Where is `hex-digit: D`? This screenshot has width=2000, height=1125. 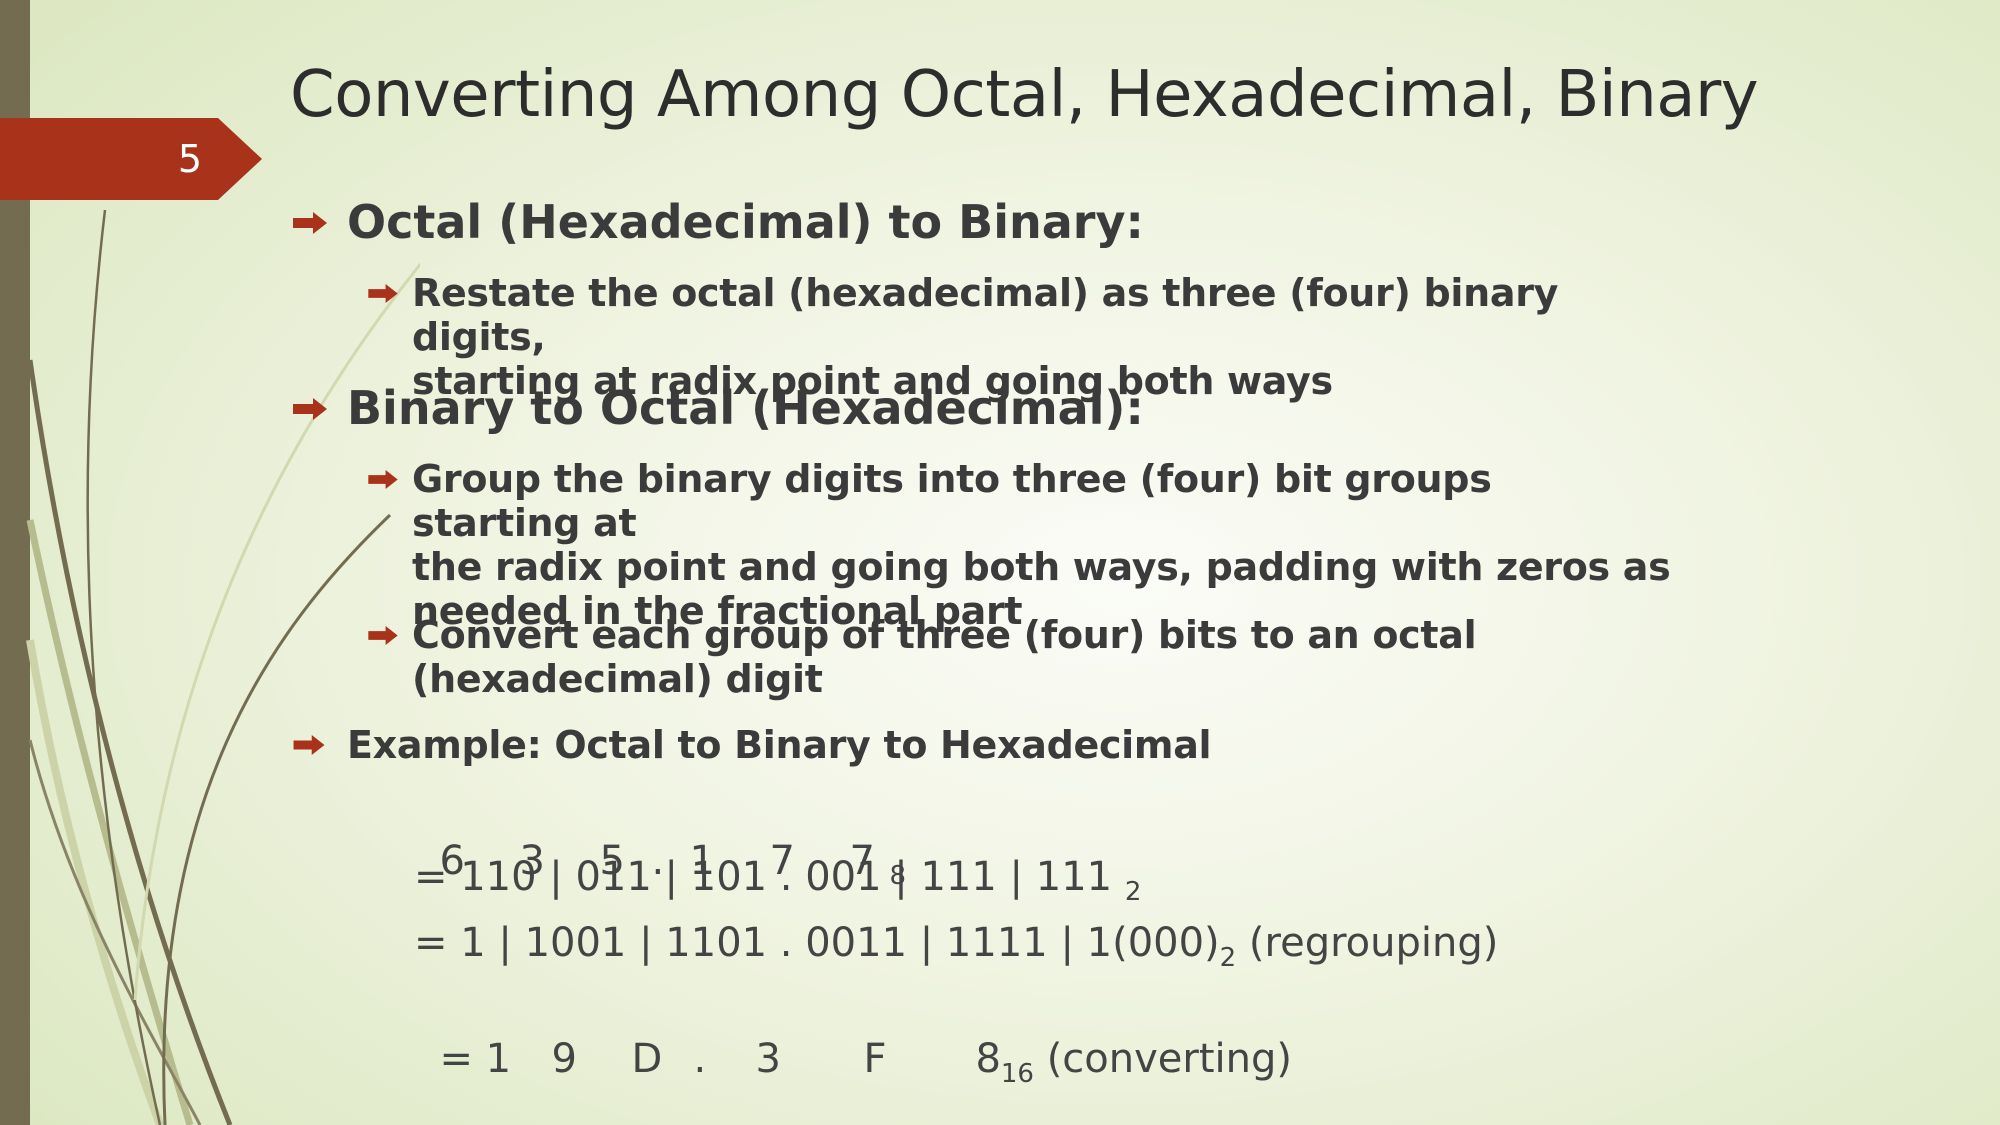 hex-digit: D is located at coordinates (647, 1059).